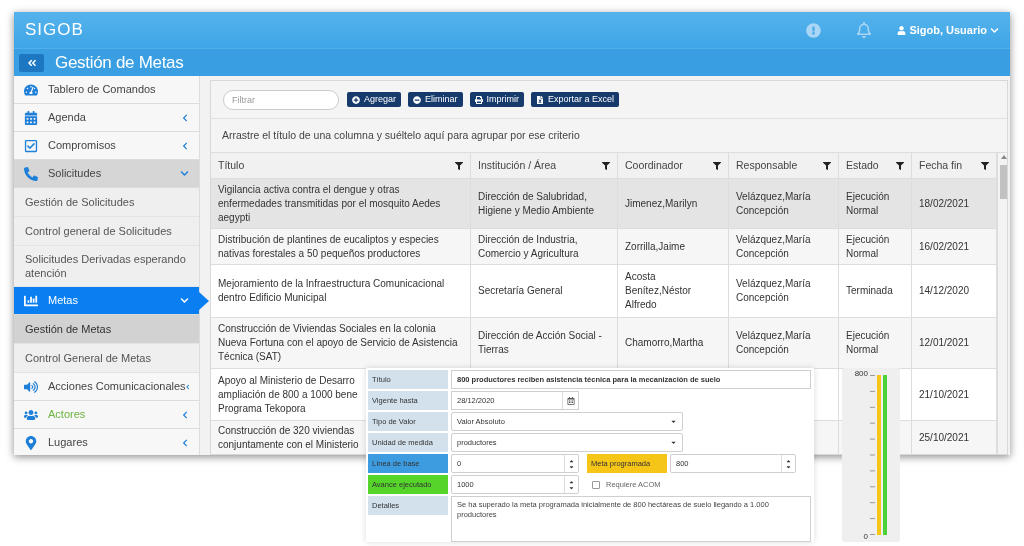  What do you see at coordinates (330, 203) in the screenshot?
I see `table-cell-text: Vigilancia activa contra el dengue y otras enfermedades transmitidas por el mosquito Aedes aegypti` at bounding box center [330, 203].